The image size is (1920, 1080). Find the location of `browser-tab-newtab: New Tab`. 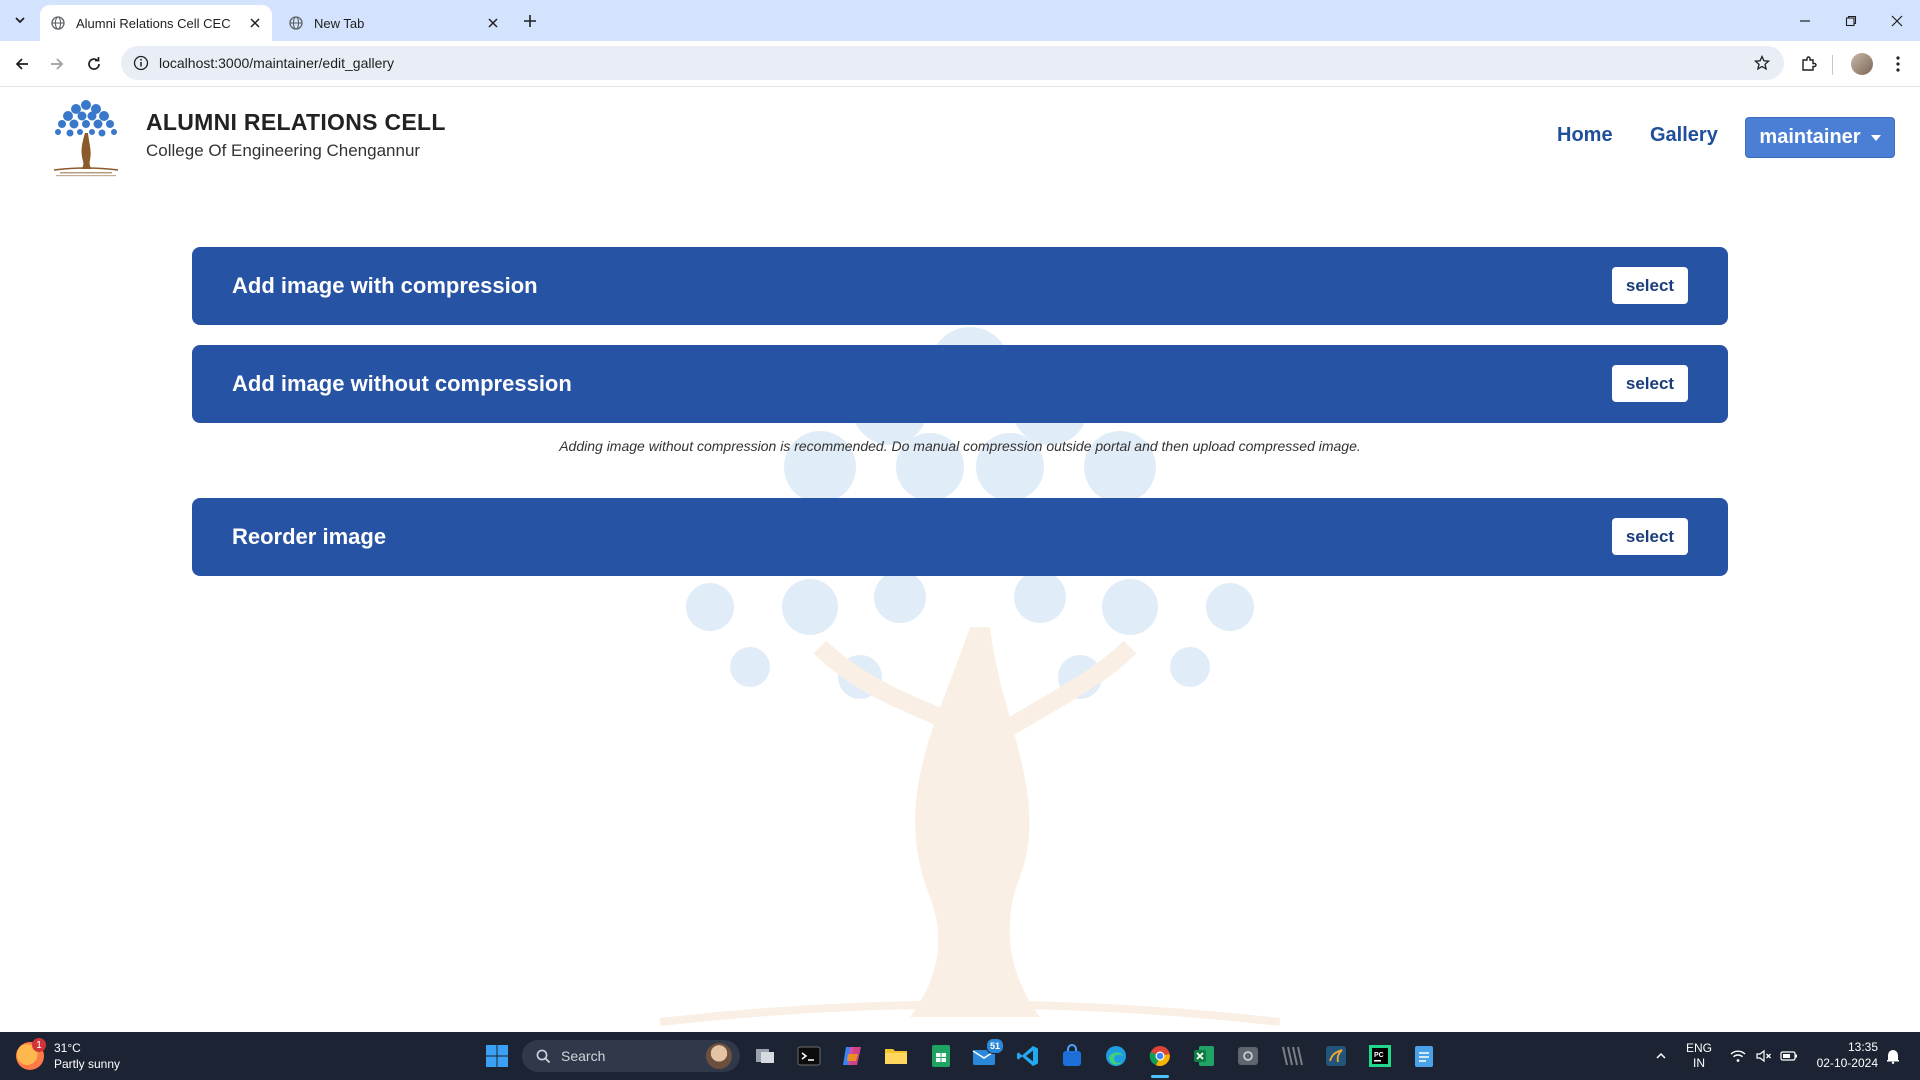

browser-tab-newtab: New Tab is located at coordinates (394, 23).